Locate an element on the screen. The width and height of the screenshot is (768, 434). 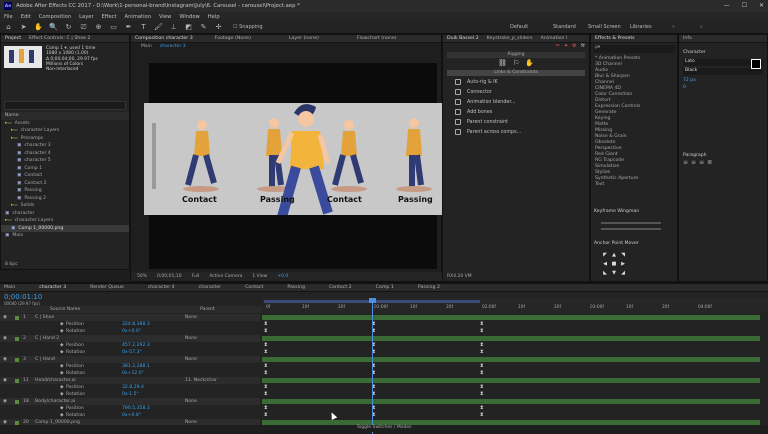
layer-name: C | Shoe is located at coordinates (110, 317).